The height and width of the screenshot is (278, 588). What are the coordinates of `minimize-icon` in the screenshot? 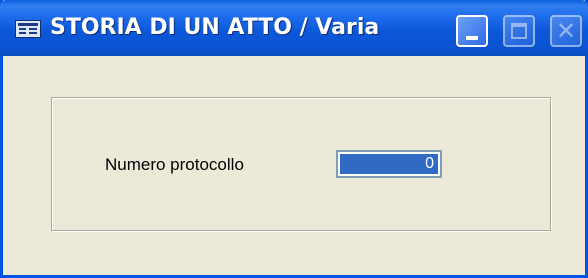 It's located at (472, 38).